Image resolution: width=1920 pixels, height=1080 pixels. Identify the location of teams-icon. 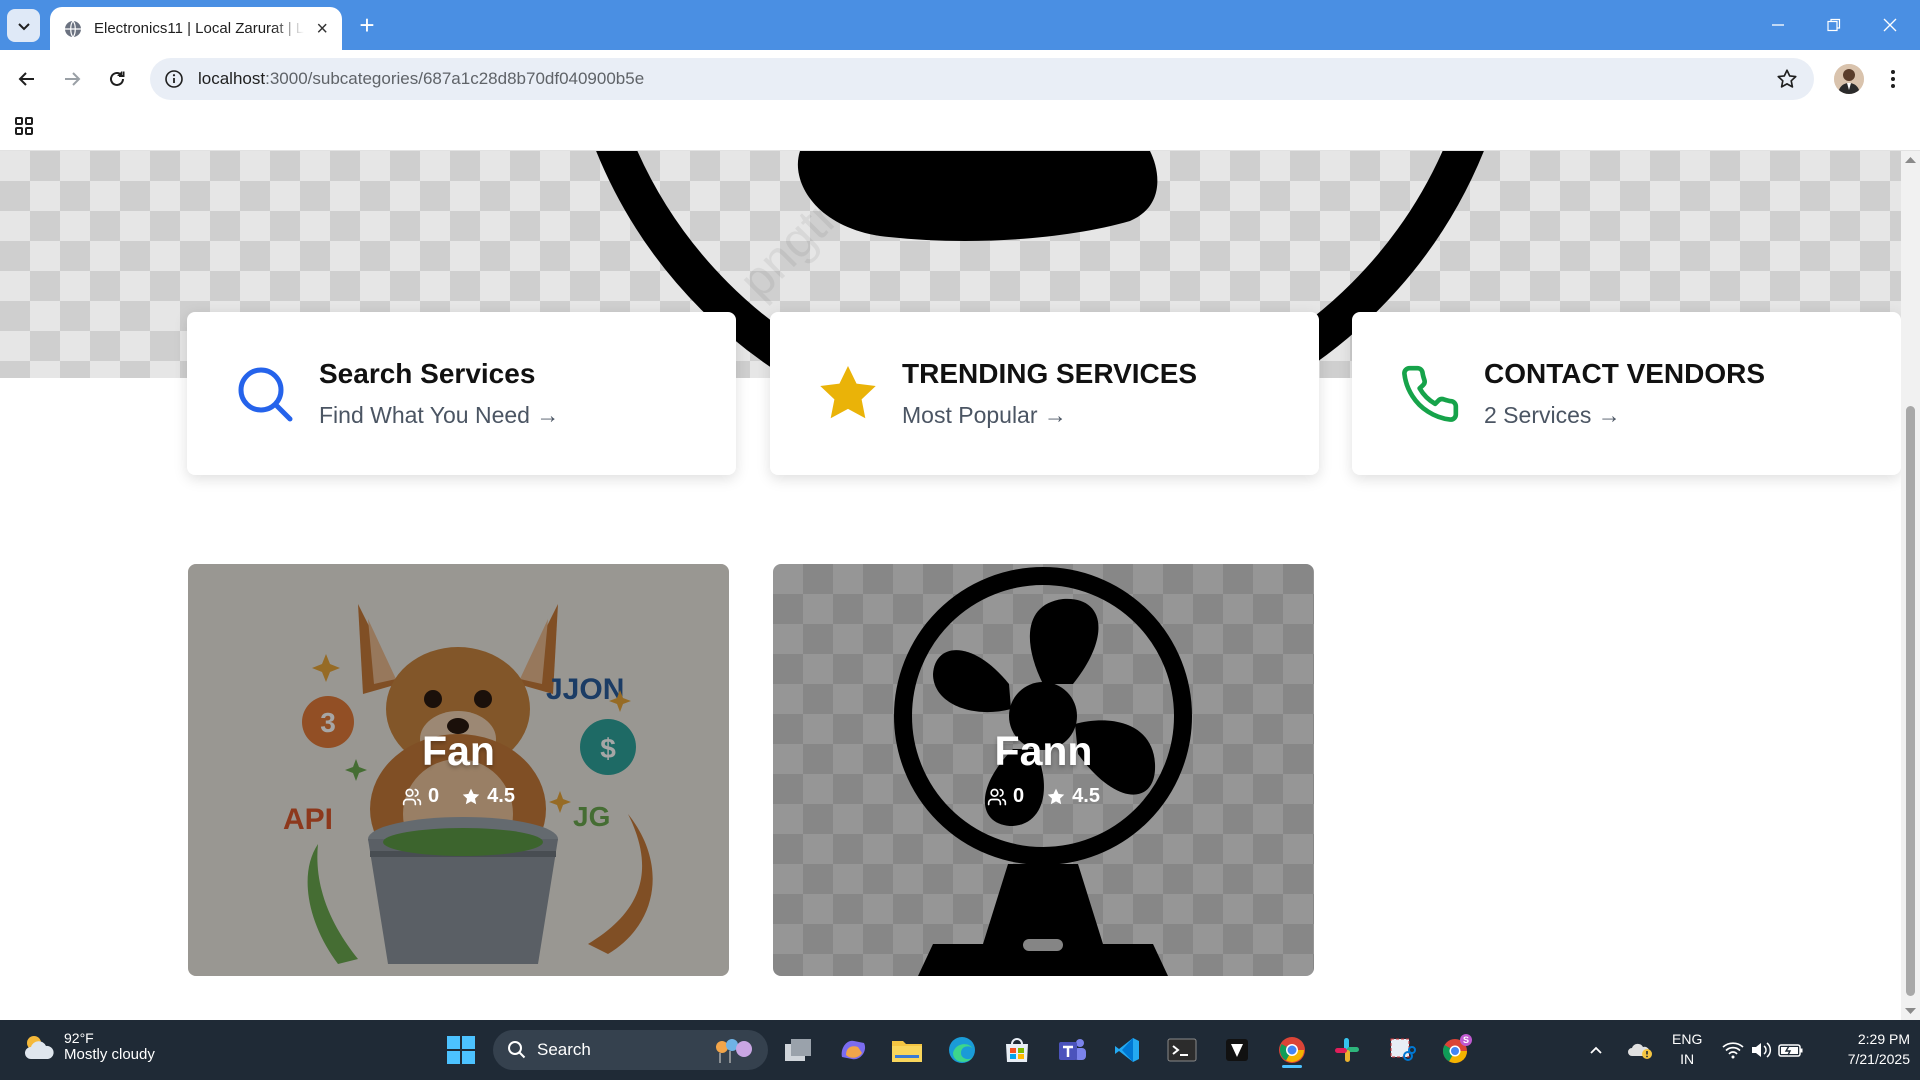
(1072, 1049).